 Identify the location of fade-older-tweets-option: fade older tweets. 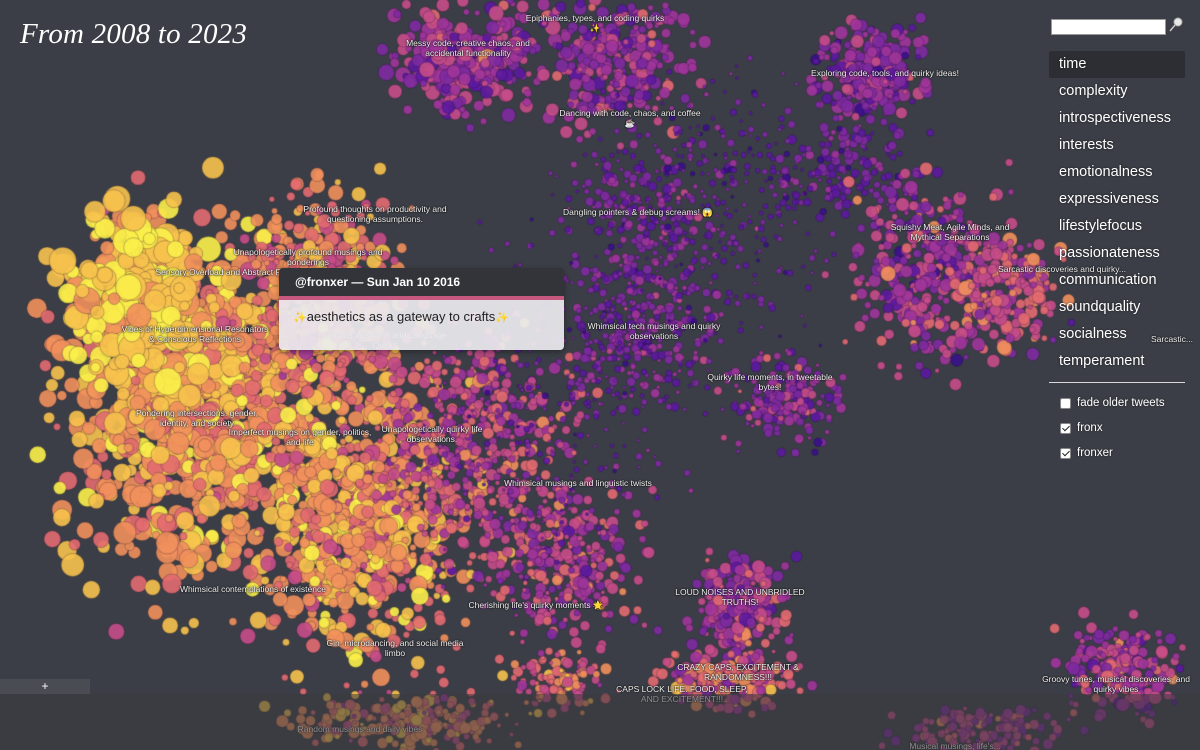
(1112, 403).